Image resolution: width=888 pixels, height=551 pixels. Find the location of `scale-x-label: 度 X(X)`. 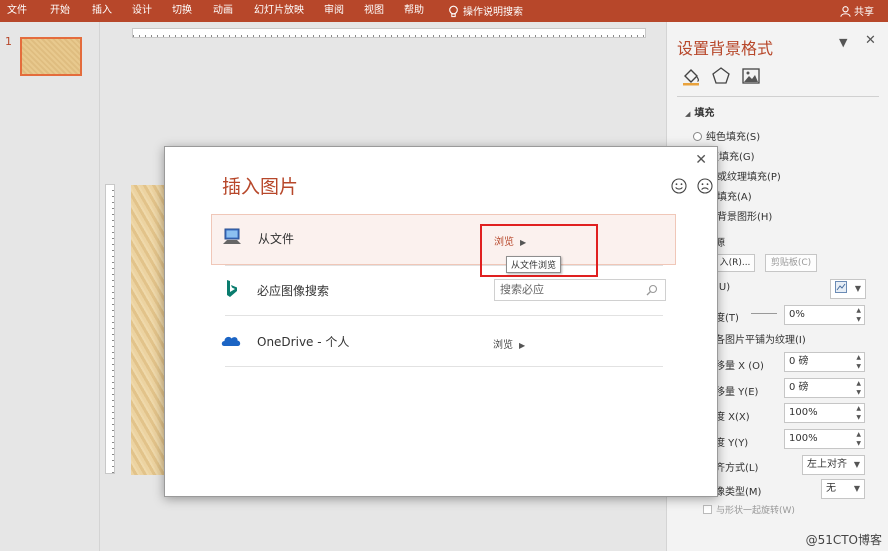

scale-x-label: 度 X(X) is located at coordinates (732, 417).